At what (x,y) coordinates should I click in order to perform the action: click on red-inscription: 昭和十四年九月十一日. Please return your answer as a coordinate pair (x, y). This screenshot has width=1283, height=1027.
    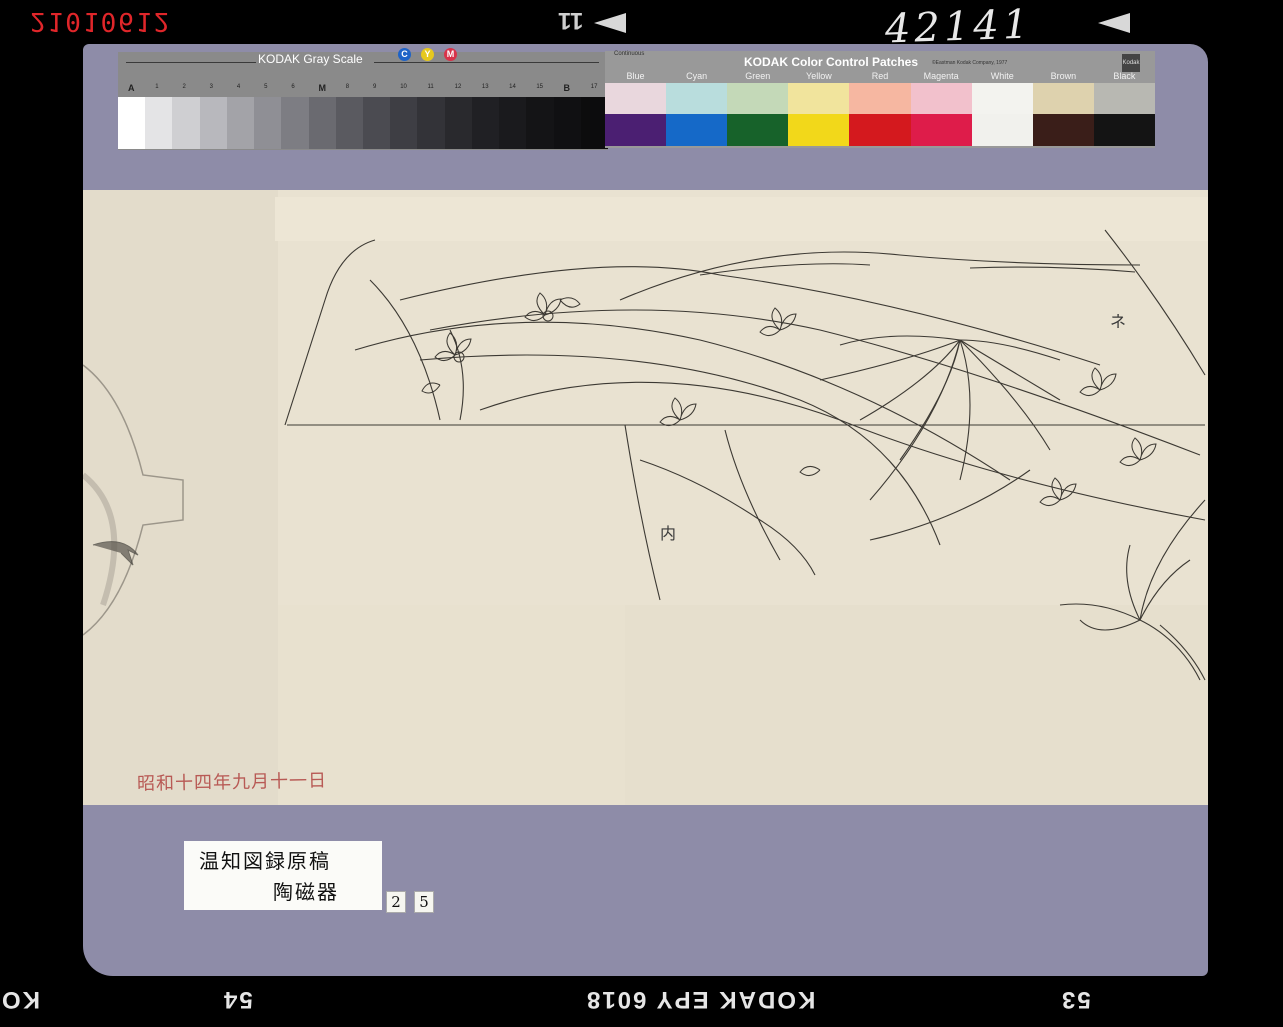
    Looking at the image, I should click on (232, 782).